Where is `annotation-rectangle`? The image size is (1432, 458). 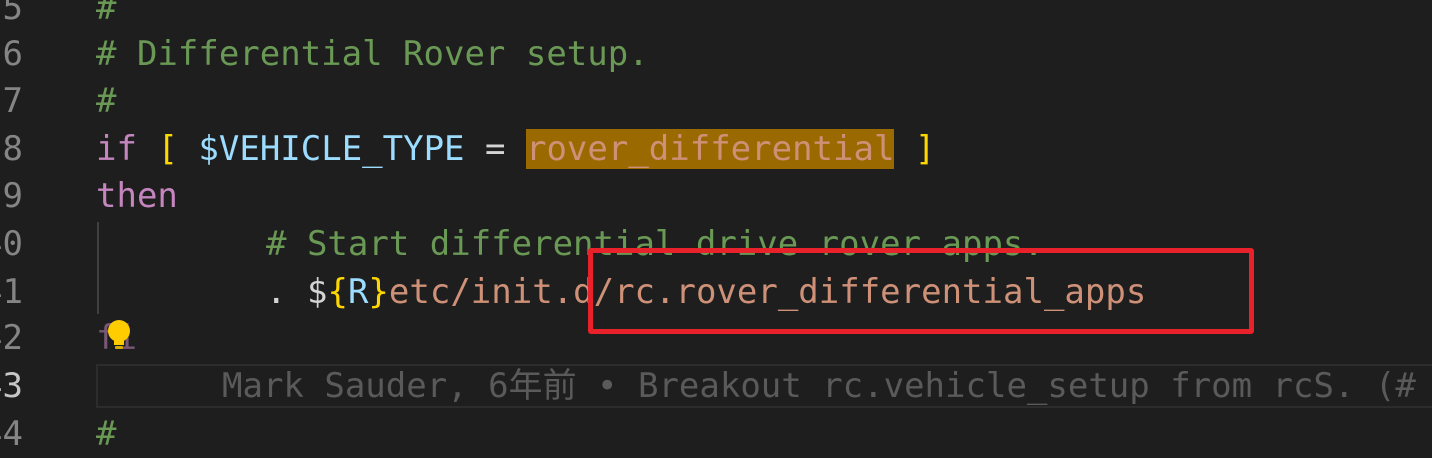
annotation-rectangle is located at coordinates (921, 291).